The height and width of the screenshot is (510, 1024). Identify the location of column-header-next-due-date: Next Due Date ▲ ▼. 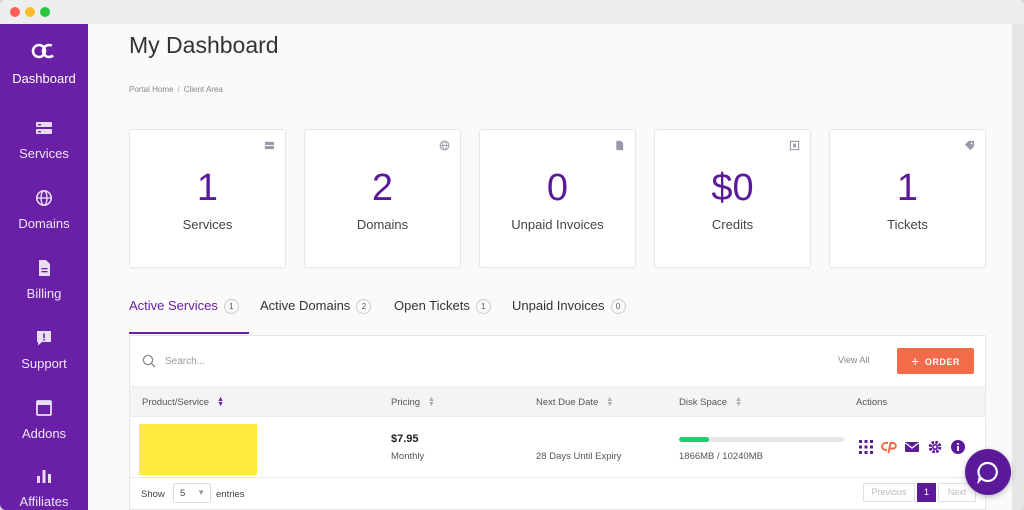
(575, 402).